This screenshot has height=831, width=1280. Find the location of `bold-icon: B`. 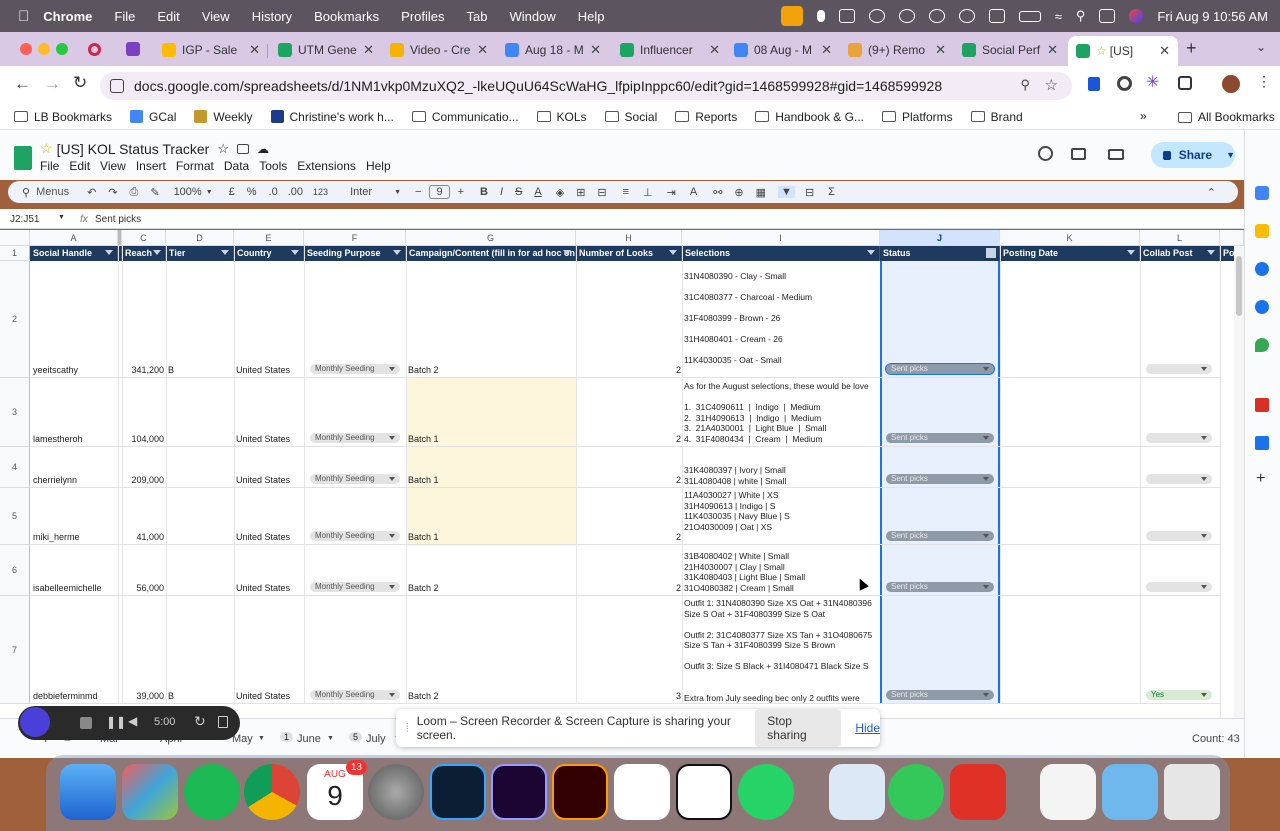

bold-icon: B is located at coordinates (484, 192).